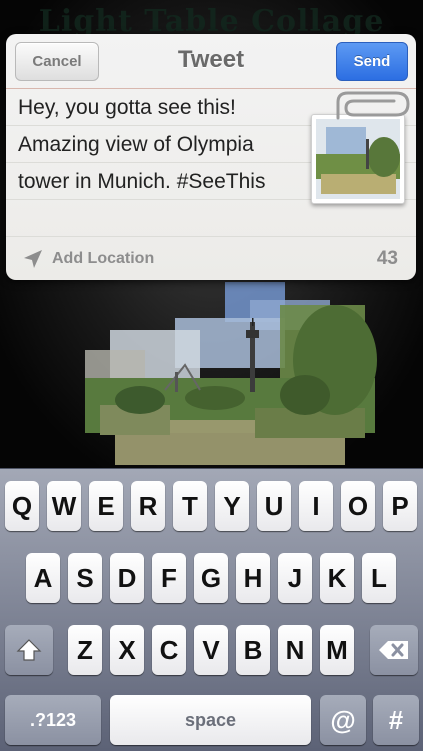  I want to click on character-count: 43, so click(387, 258).